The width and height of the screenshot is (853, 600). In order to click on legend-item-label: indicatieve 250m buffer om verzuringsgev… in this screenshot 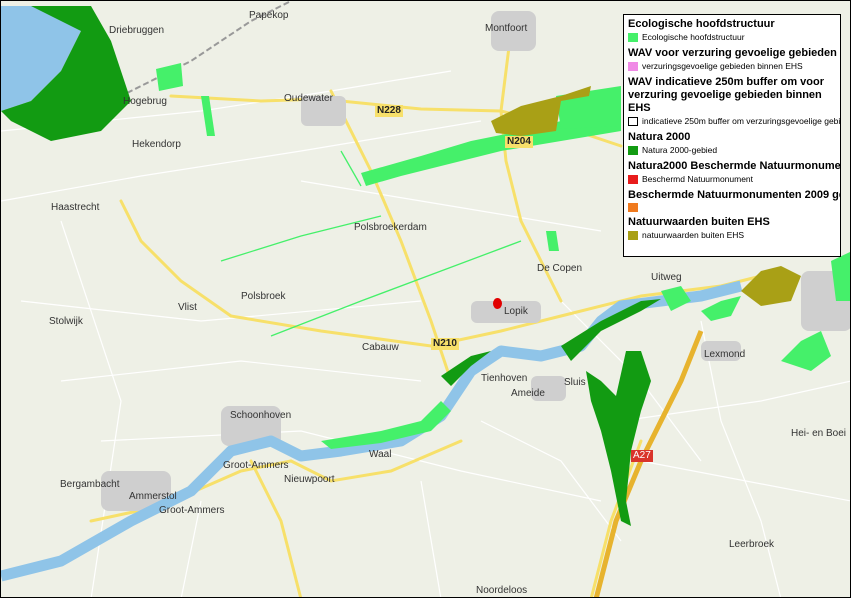, I will do `click(741, 121)`.